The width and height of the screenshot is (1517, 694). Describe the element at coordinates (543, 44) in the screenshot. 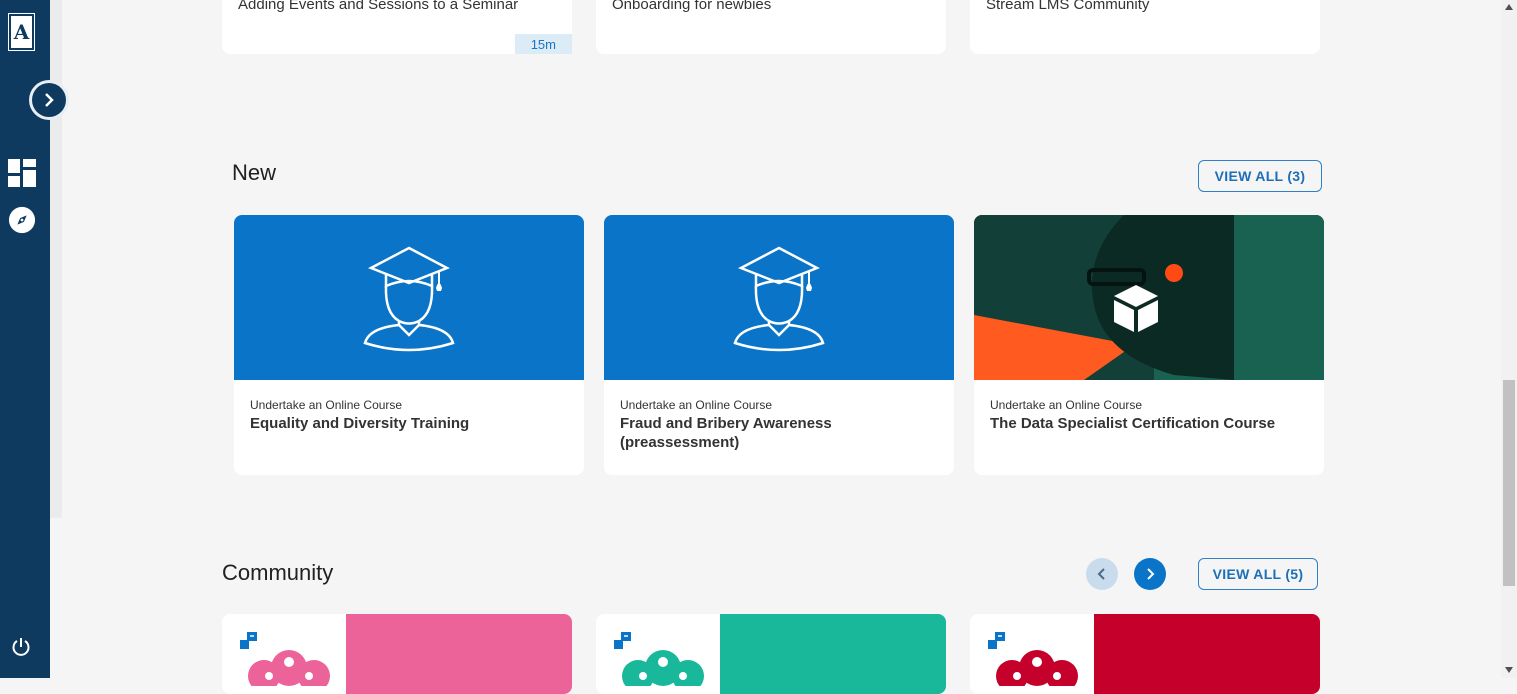

I see `duration-badge: 15m` at that location.